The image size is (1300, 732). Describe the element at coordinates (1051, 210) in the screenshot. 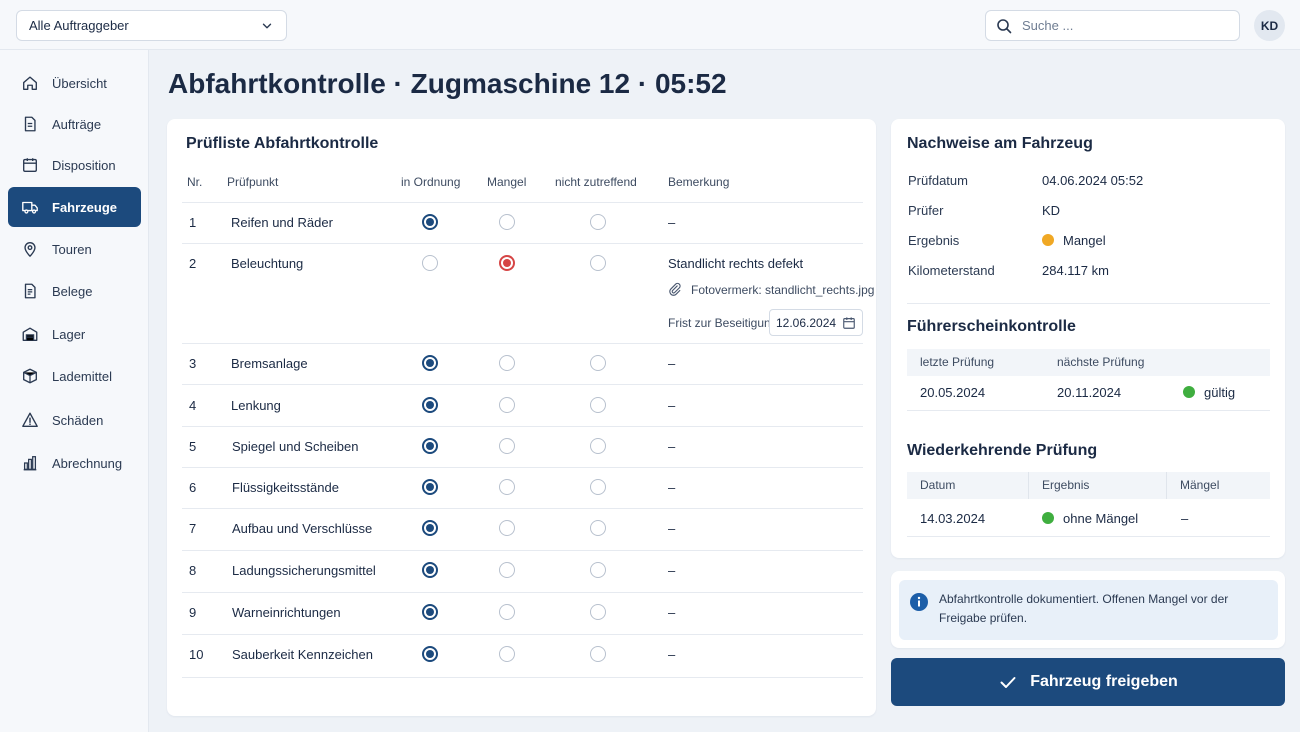

I see `field-value: KD` at that location.